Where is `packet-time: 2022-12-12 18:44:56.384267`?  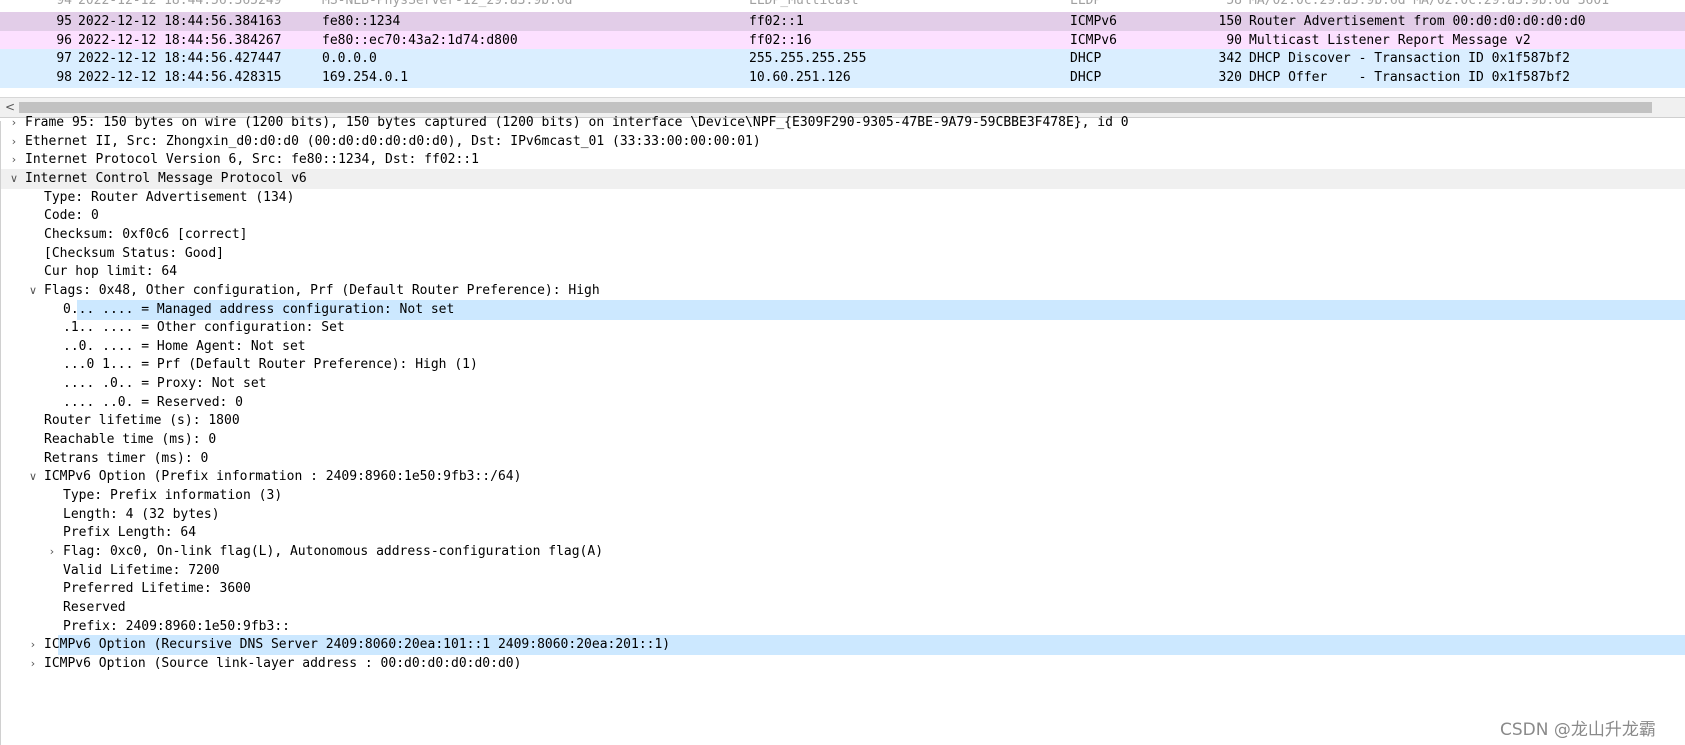 packet-time: 2022-12-12 18:44:56.384267 is located at coordinates (180, 40).